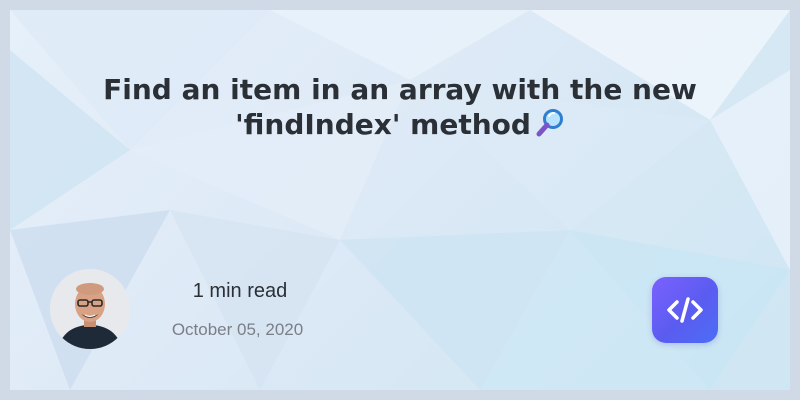 The image size is (800, 400). Describe the element at coordinates (383, 124) in the screenshot. I see `post-title-line-2-text: 'findIndex' method` at that location.